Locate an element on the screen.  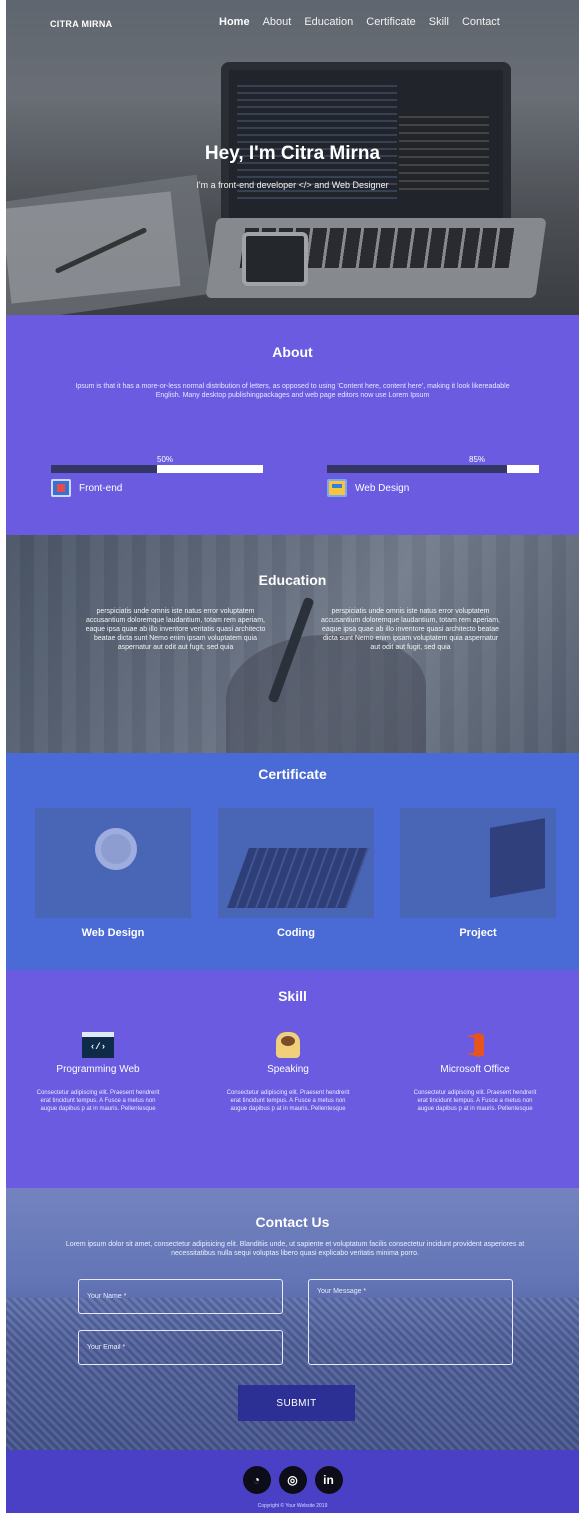
skill-name: Speaking is located at coordinates (288, 1069).